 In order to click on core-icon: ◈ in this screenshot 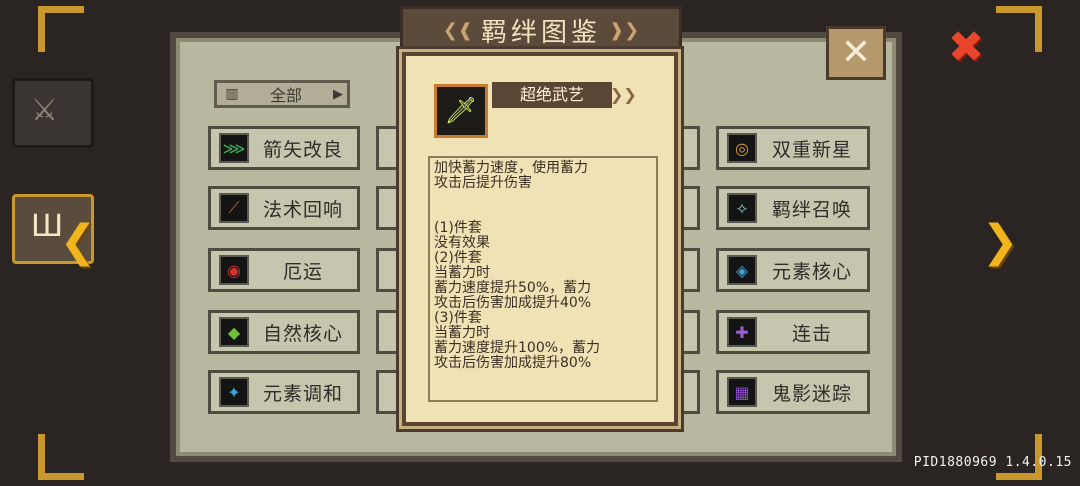, I will do `click(742, 270)`.